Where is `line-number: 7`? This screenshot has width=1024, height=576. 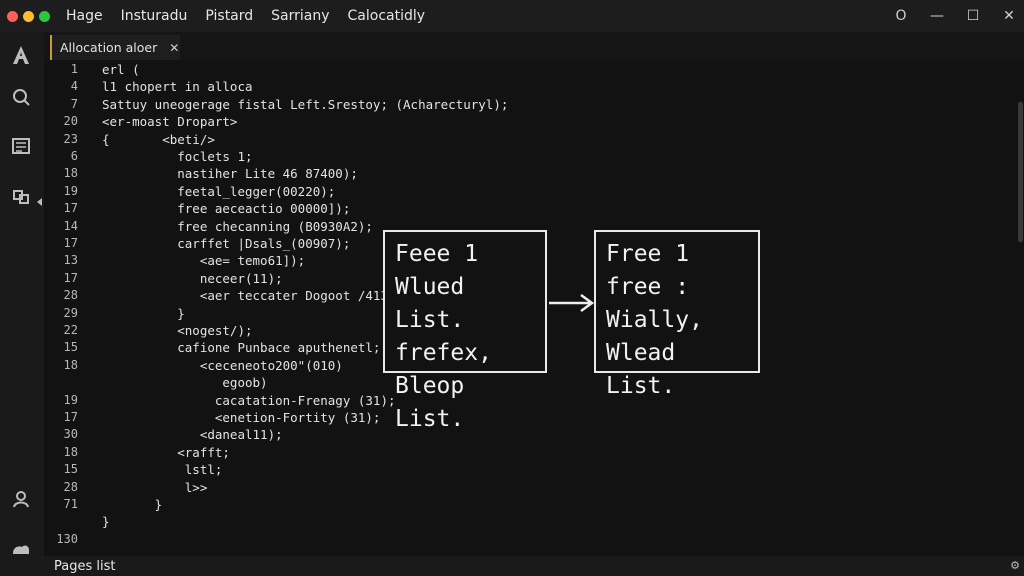 line-number: 7 is located at coordinates (74, 103).